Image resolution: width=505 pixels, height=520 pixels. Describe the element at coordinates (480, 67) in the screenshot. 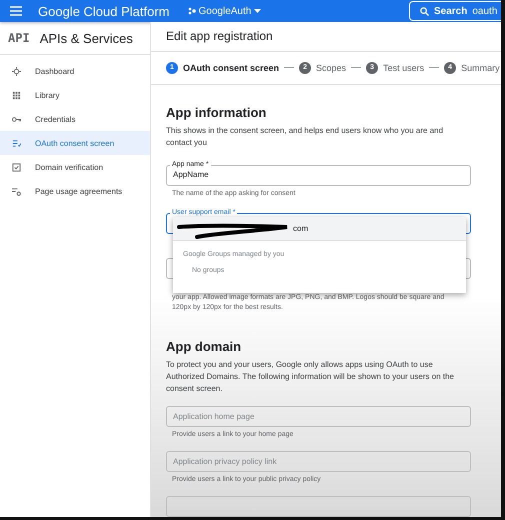

I see `step-label: Summary` at that location.